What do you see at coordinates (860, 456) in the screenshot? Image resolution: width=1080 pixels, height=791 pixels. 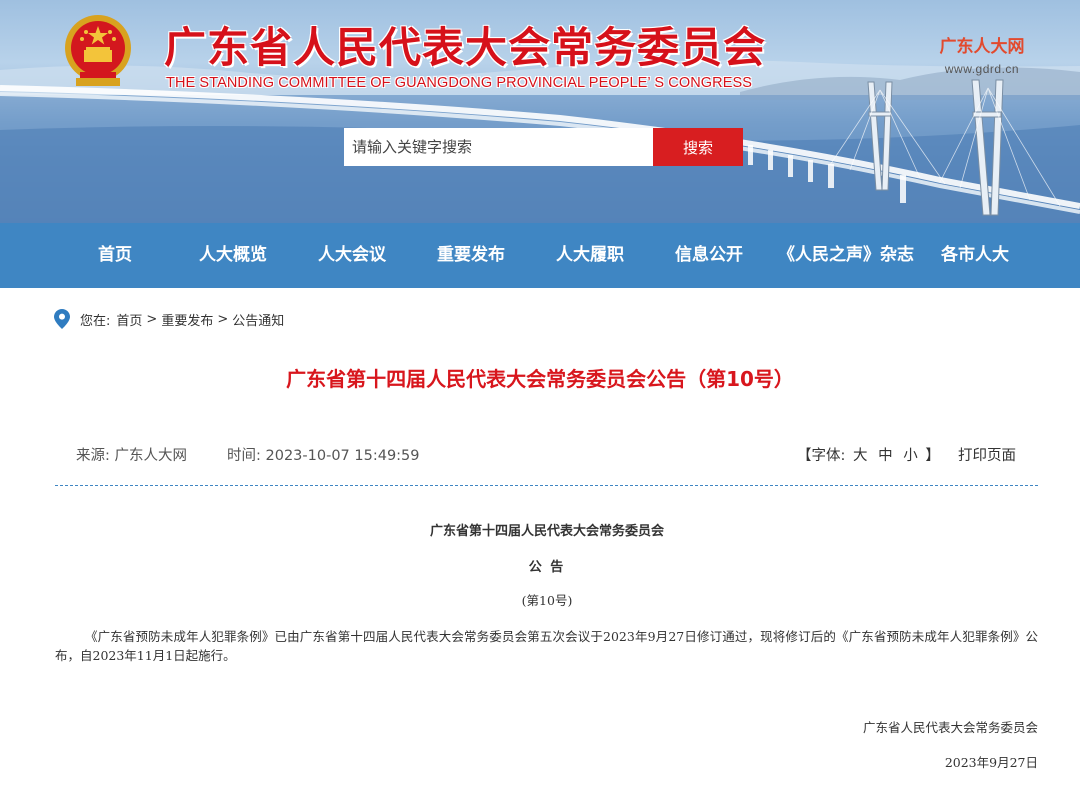 I see `font-size-large: 大` at bounding box center [860, 456].